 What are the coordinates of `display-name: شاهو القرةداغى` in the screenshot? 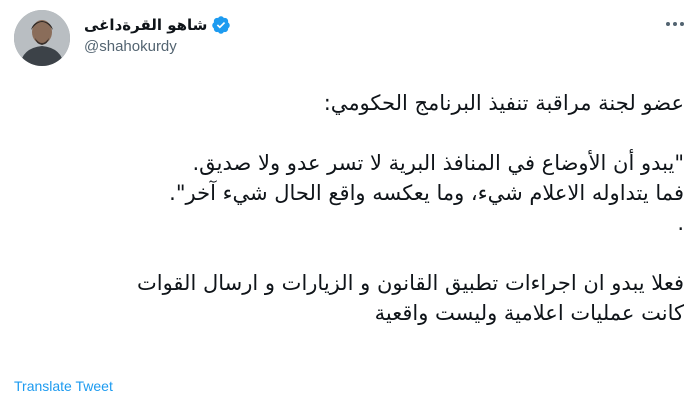 It's located at (145, 25).